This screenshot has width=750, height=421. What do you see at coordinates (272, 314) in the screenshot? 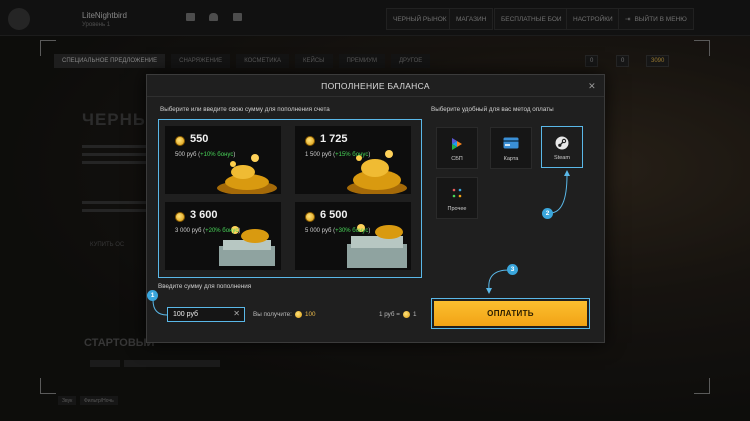
I see `receive-label: Вы получите:` at bounding box center [272, 314].